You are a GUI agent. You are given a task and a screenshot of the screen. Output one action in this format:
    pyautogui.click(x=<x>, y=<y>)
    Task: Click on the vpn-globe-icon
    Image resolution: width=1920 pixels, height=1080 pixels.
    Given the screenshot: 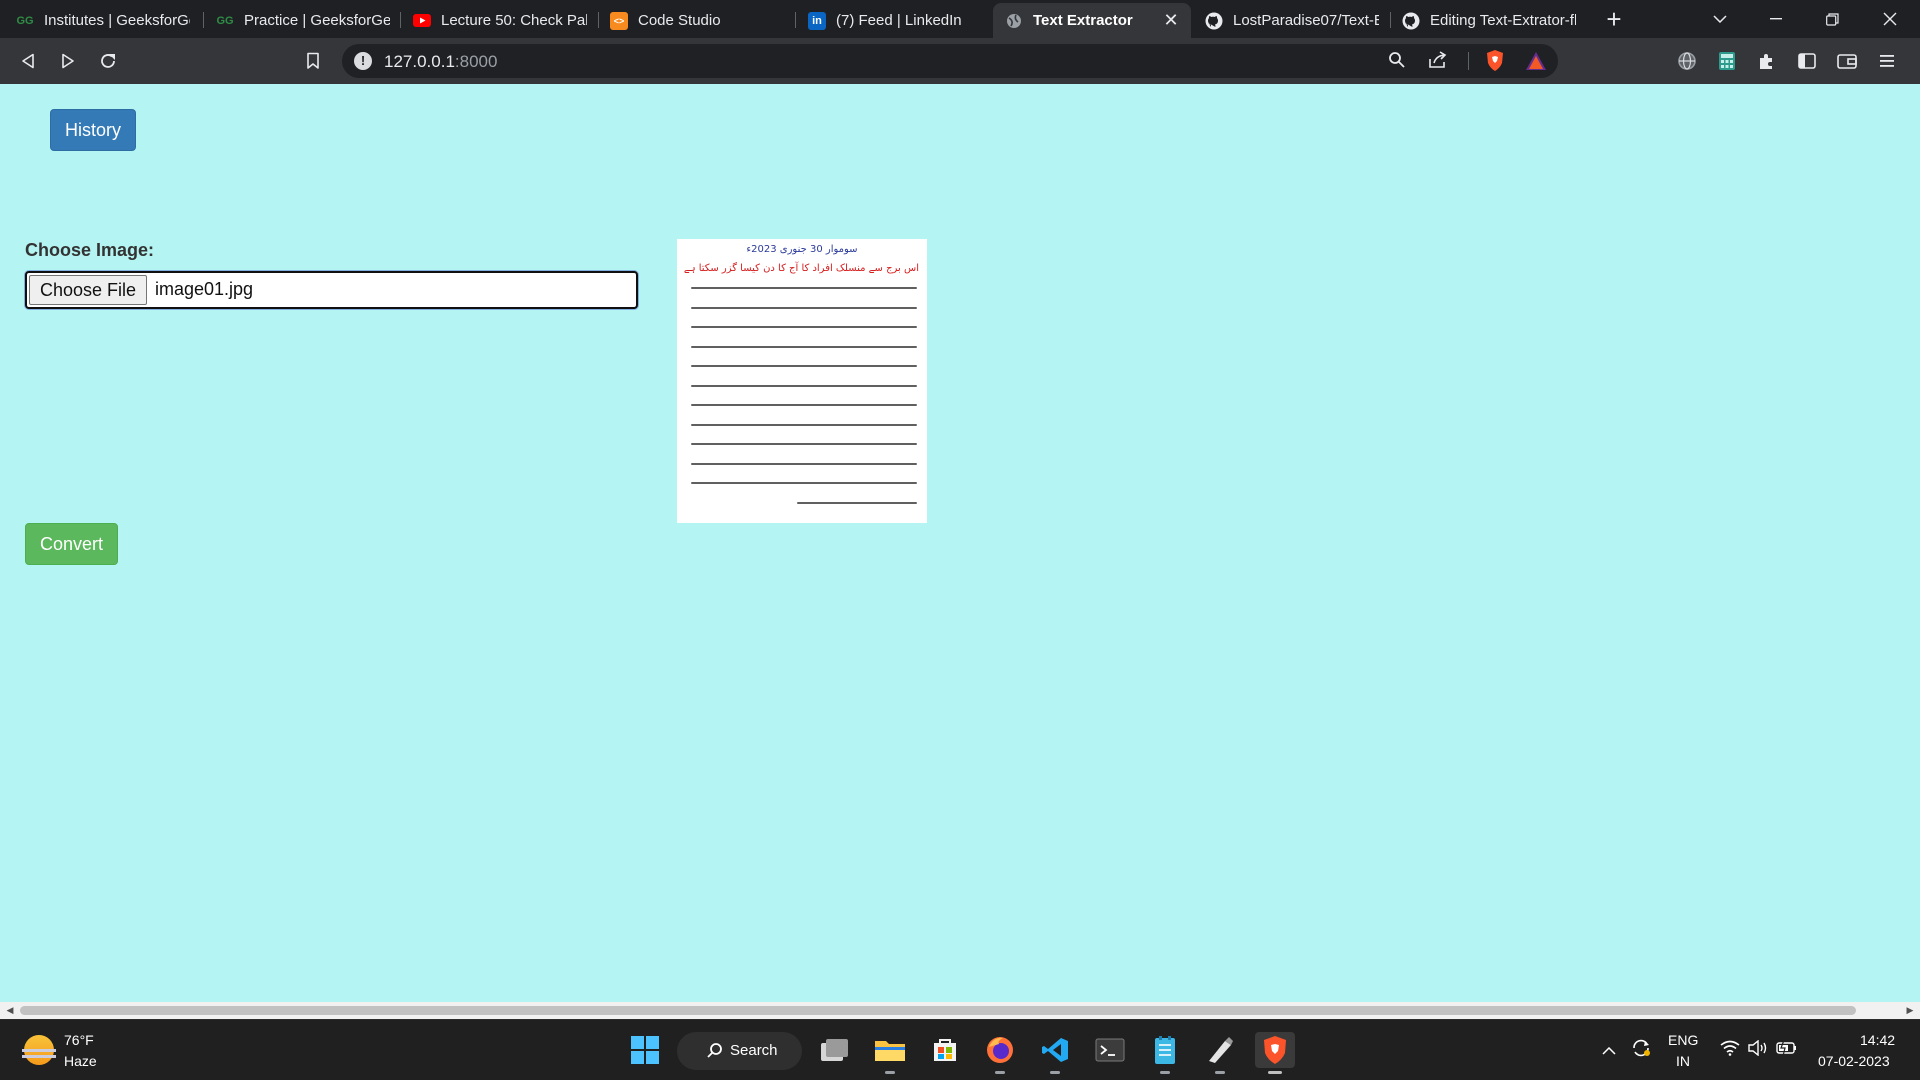 What is the action you would take?
    pyautogui.click(x=1687, y=61)
    